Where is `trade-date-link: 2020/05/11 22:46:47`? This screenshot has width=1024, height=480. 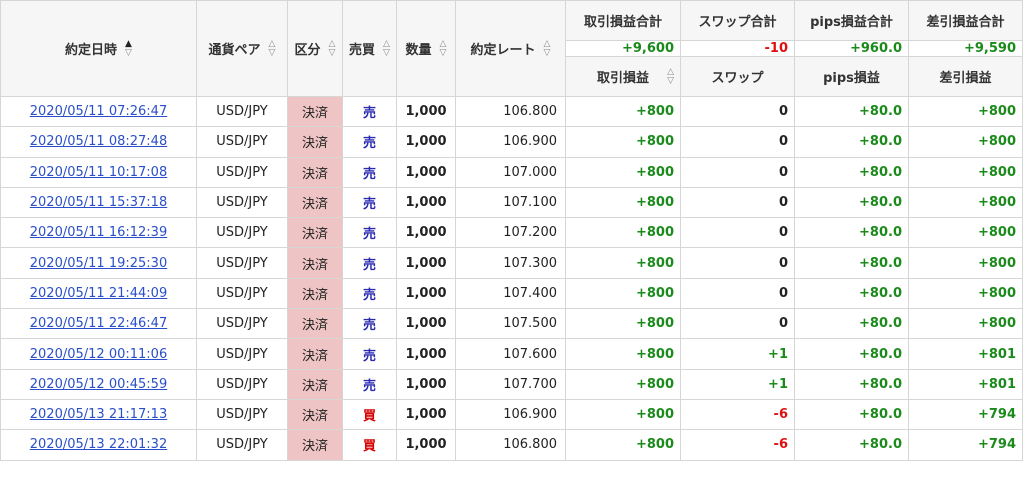
trade-date-link: 2020/05/11 22:46:47 is located at coordinates (98, 323).